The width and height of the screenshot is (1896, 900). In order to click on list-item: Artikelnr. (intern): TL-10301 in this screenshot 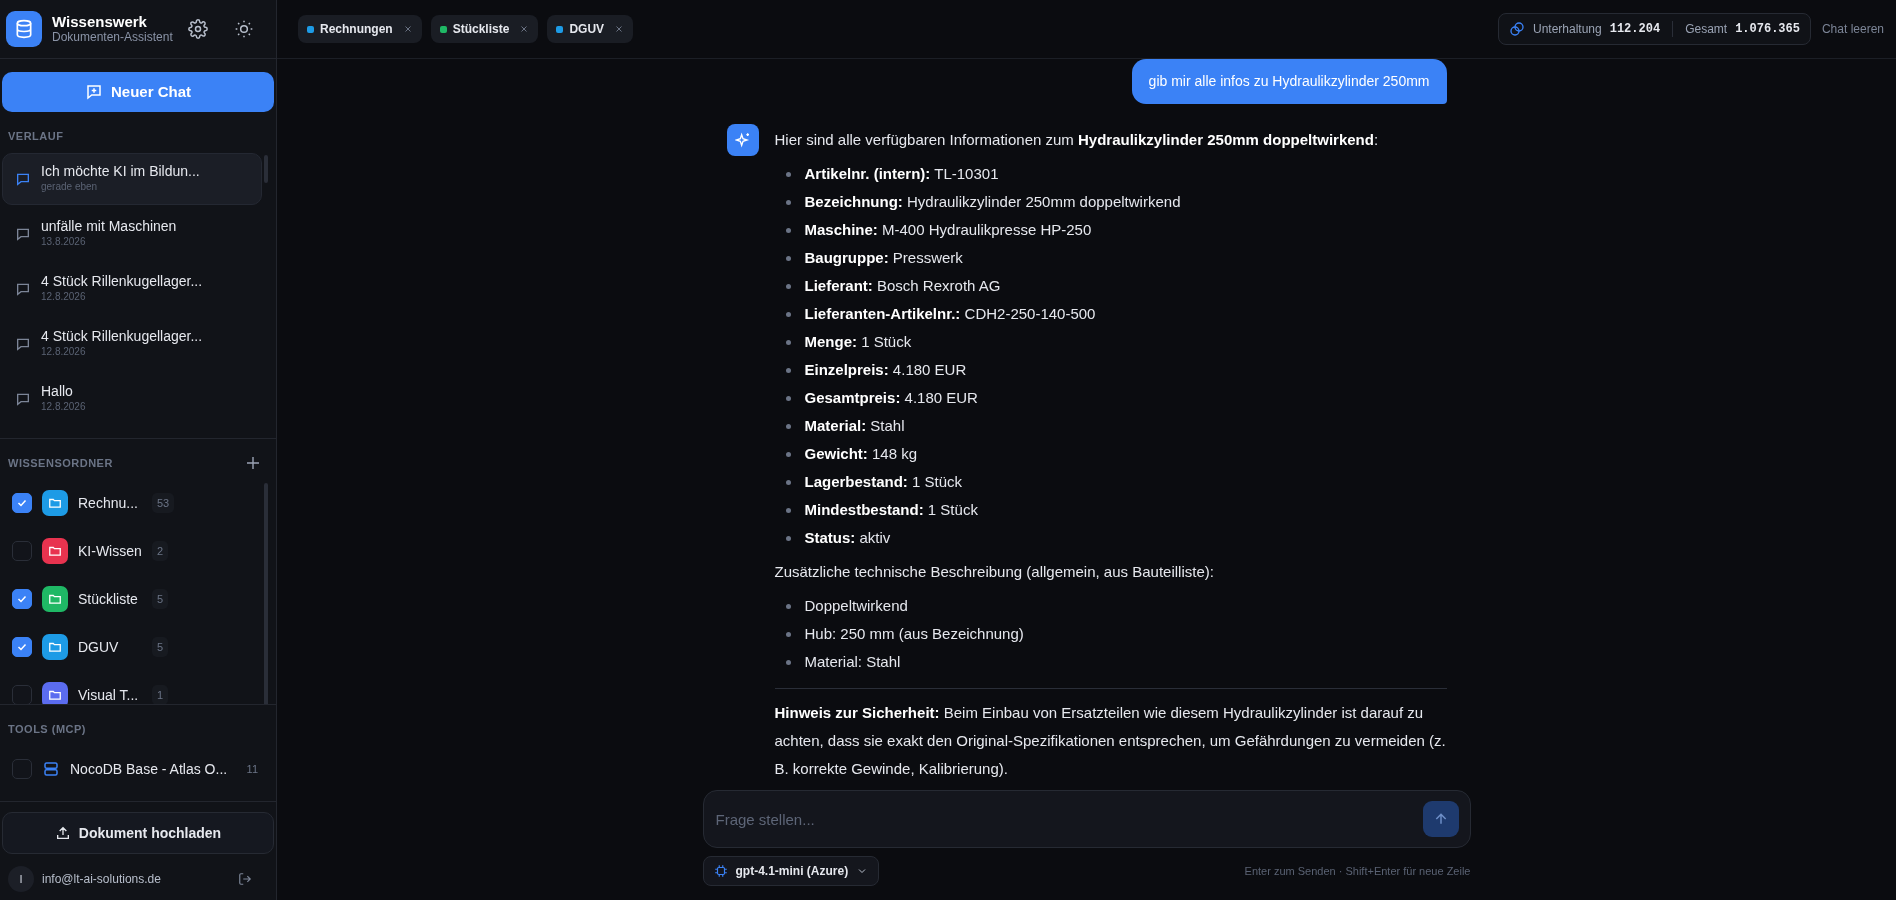, I will do `click(901, 174)`.